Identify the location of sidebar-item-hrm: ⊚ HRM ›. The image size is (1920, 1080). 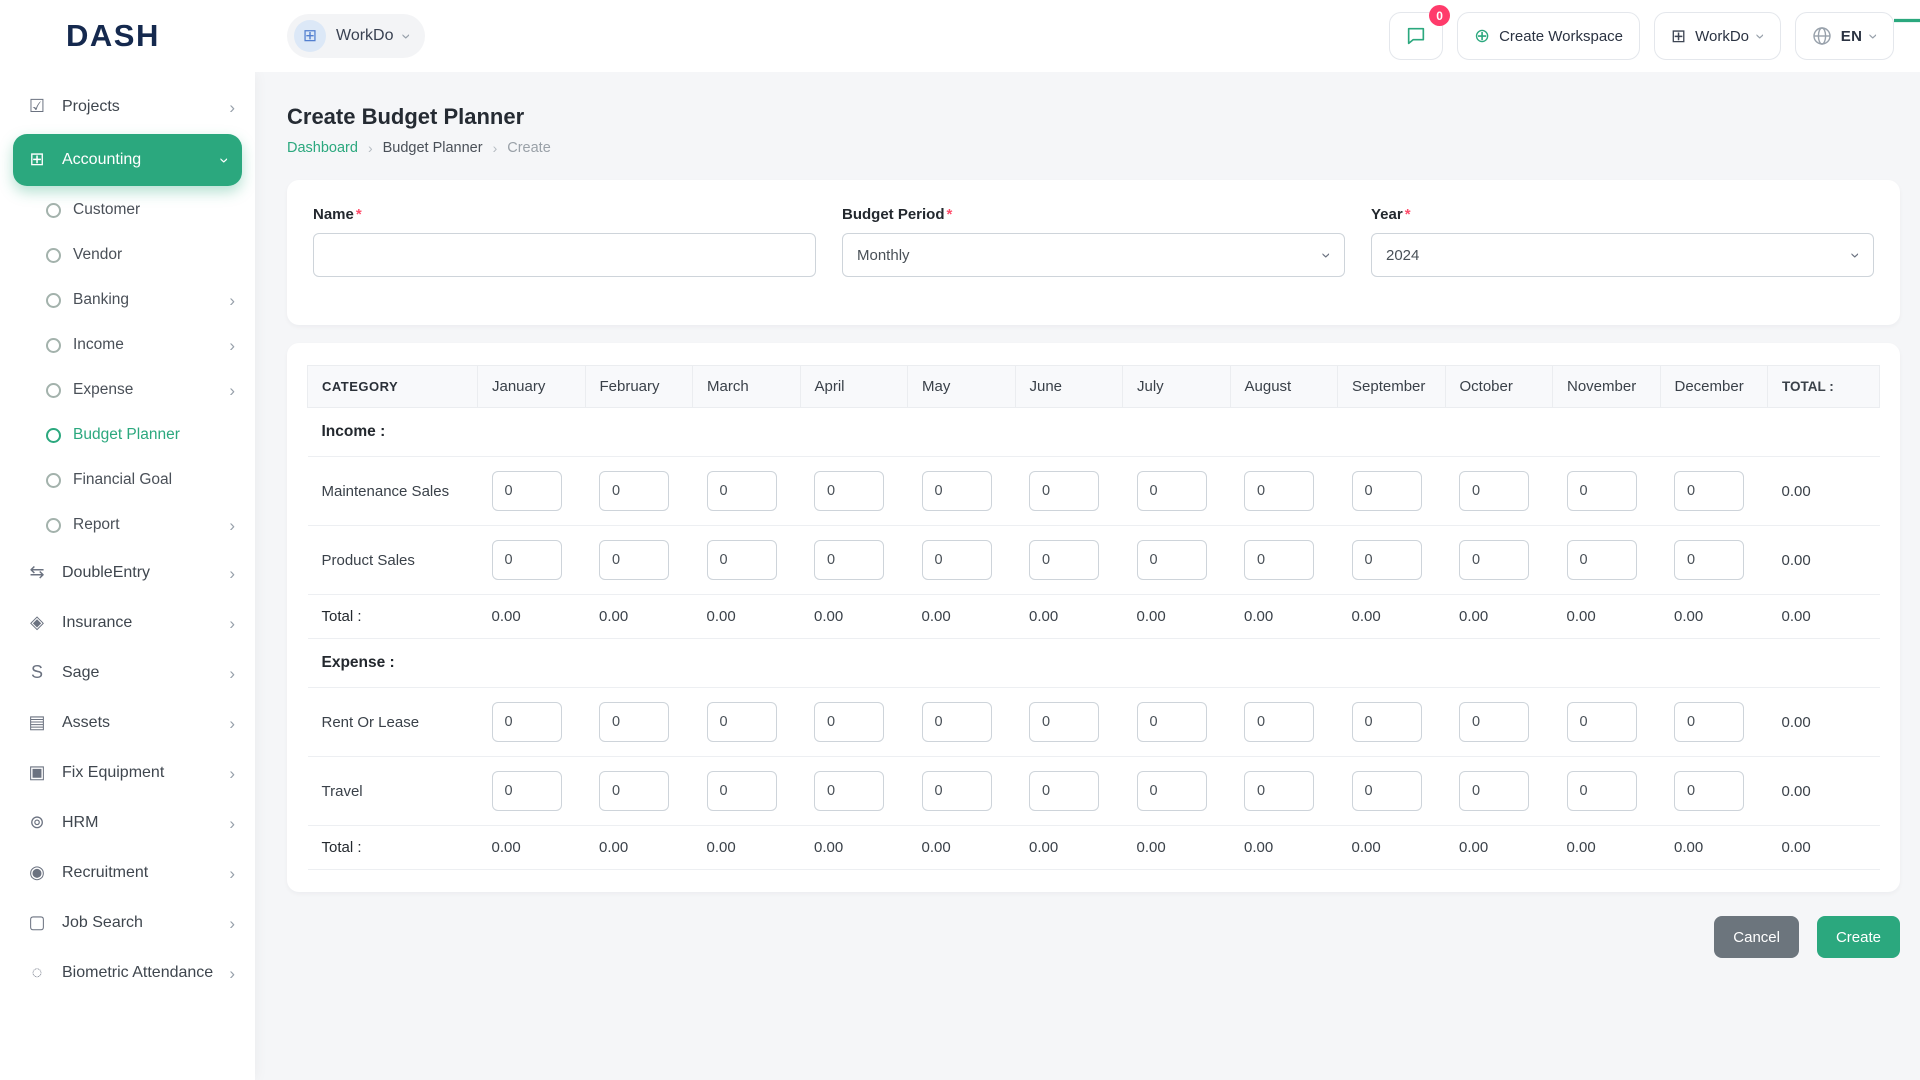
(127, 823).